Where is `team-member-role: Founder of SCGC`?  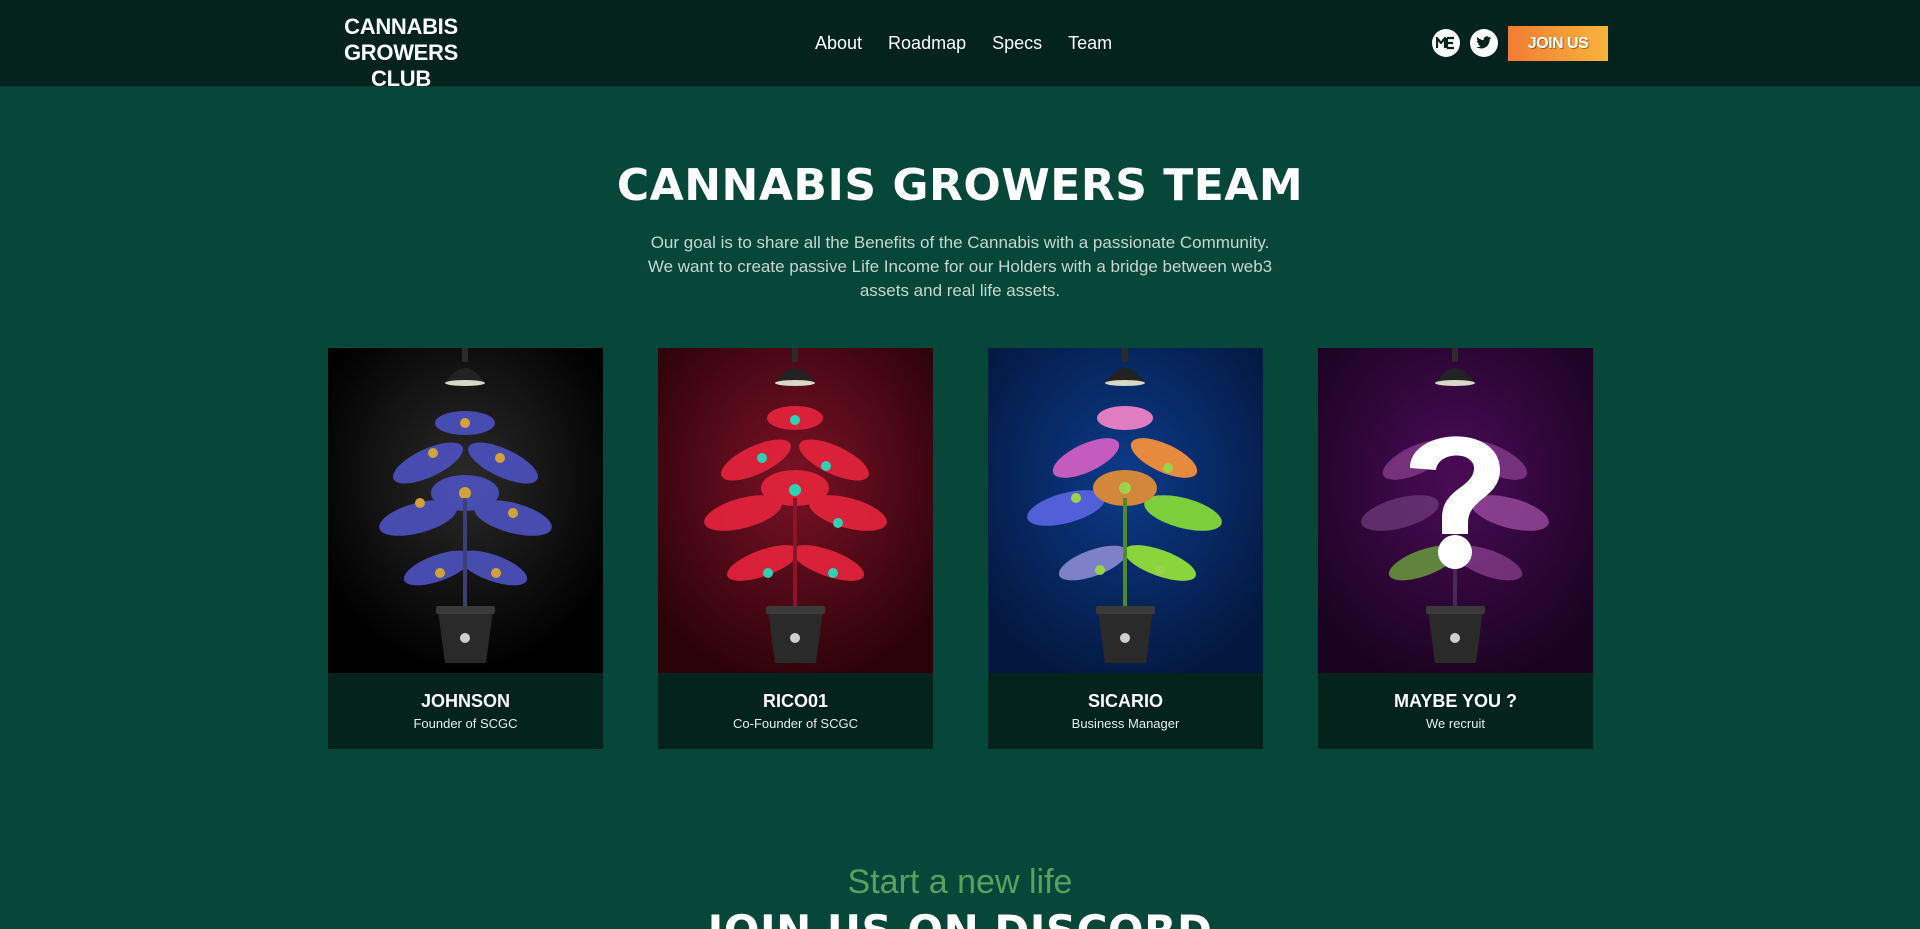 team-member-role: Founder of SCGC is located at coordinates (465, 723).